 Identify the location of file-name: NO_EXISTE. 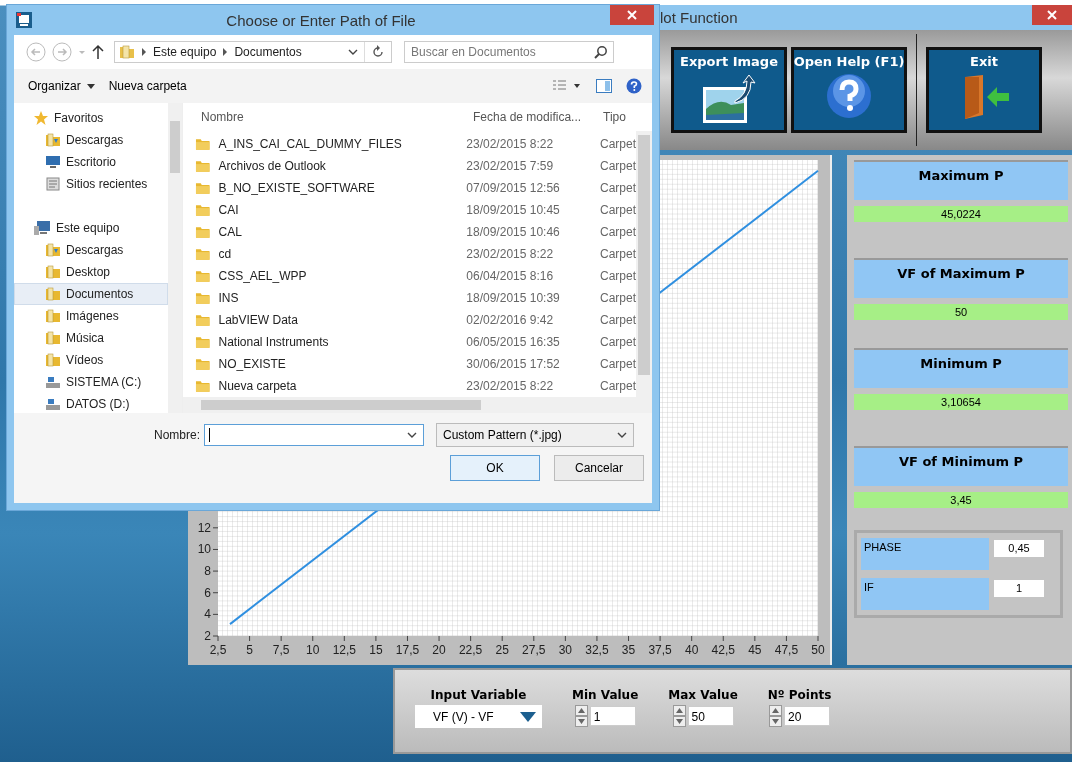
(335, 364).